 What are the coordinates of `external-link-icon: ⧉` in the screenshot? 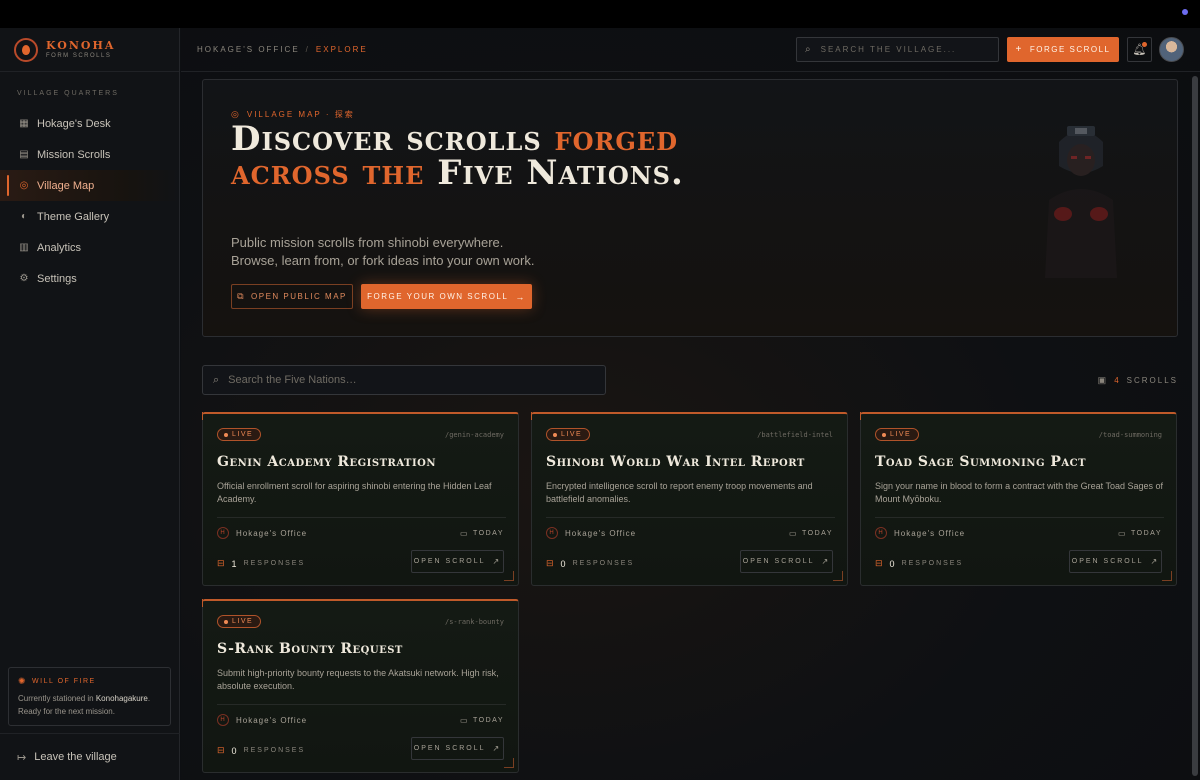 It's located at (241, 296).